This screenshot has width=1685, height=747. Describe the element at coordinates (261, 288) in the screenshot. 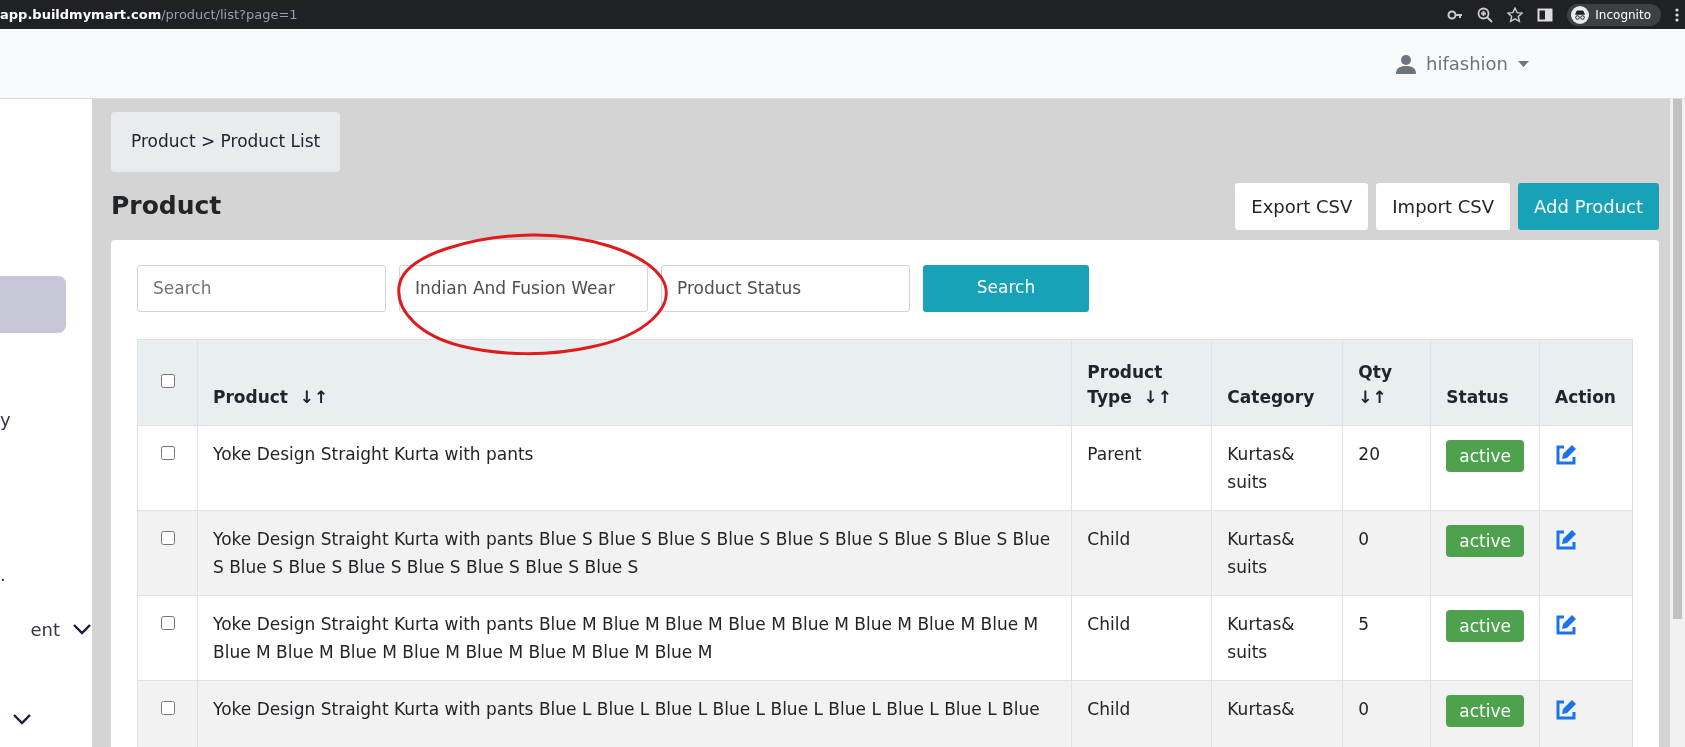

I see `search-field: Search` at that location.